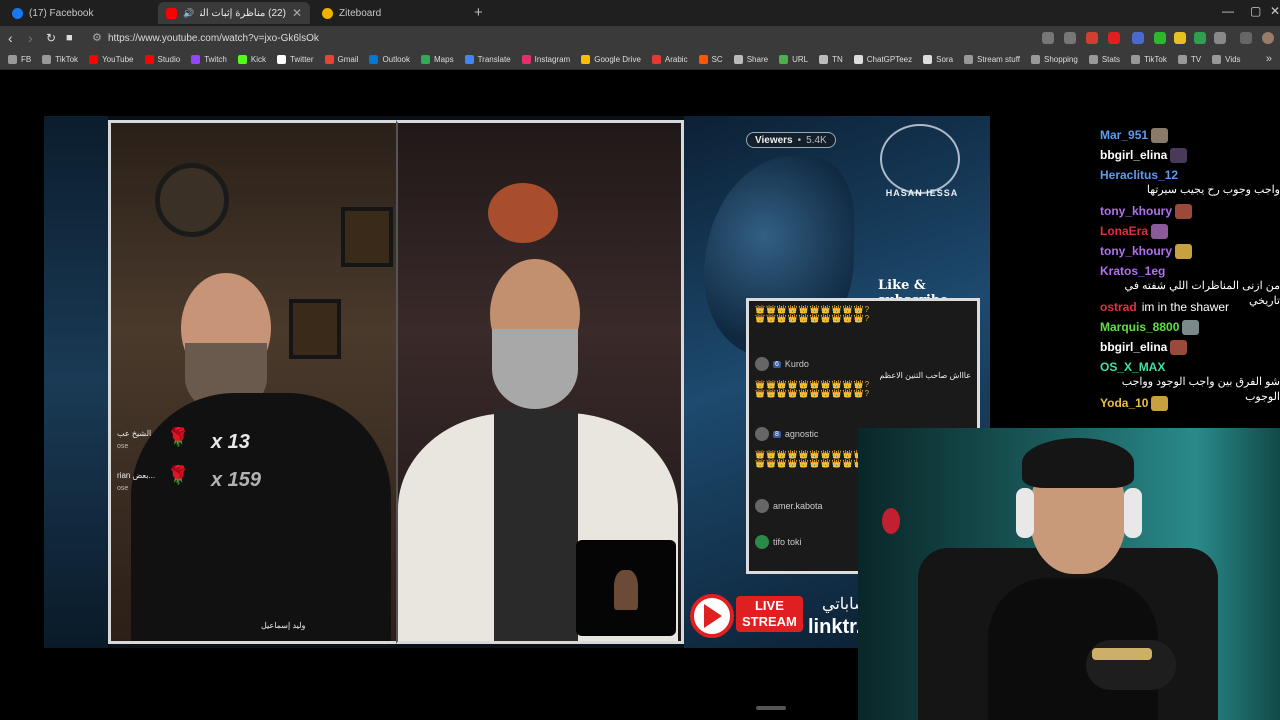 This screenshot has width=1280, height=720. Describe the element at coordinates (478, 12) in the screenshot. I see `new-tab-button: +` at that location.